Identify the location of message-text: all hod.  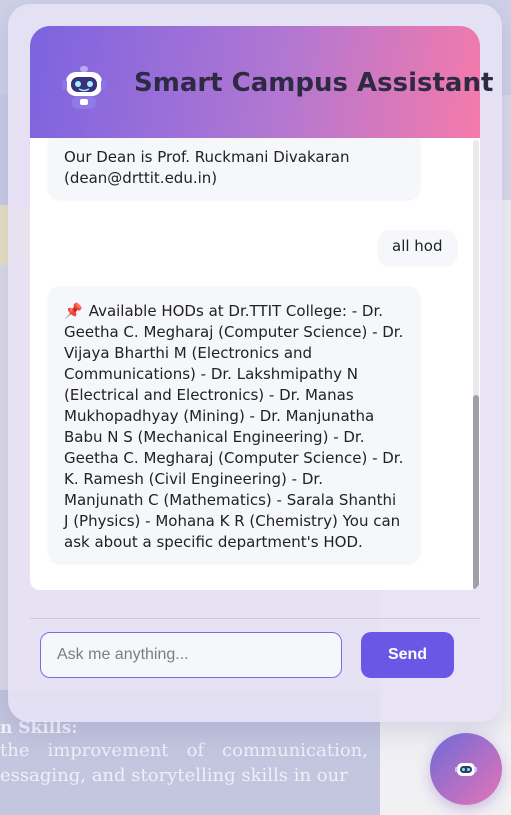
(417, 246).